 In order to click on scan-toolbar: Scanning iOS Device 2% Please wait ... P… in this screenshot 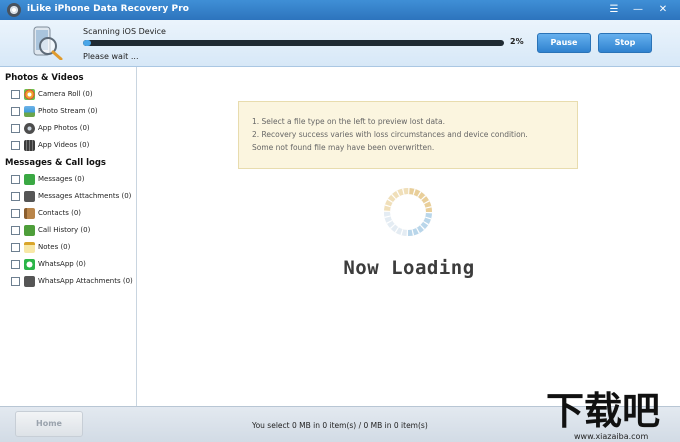, I will do `click(340, 43)`.